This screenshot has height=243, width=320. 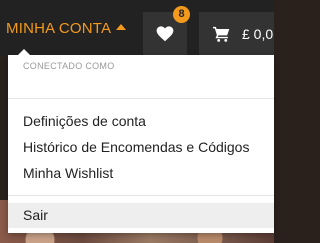 I want to click on cart-button: £ 0,0, so click(x=236, y=34).